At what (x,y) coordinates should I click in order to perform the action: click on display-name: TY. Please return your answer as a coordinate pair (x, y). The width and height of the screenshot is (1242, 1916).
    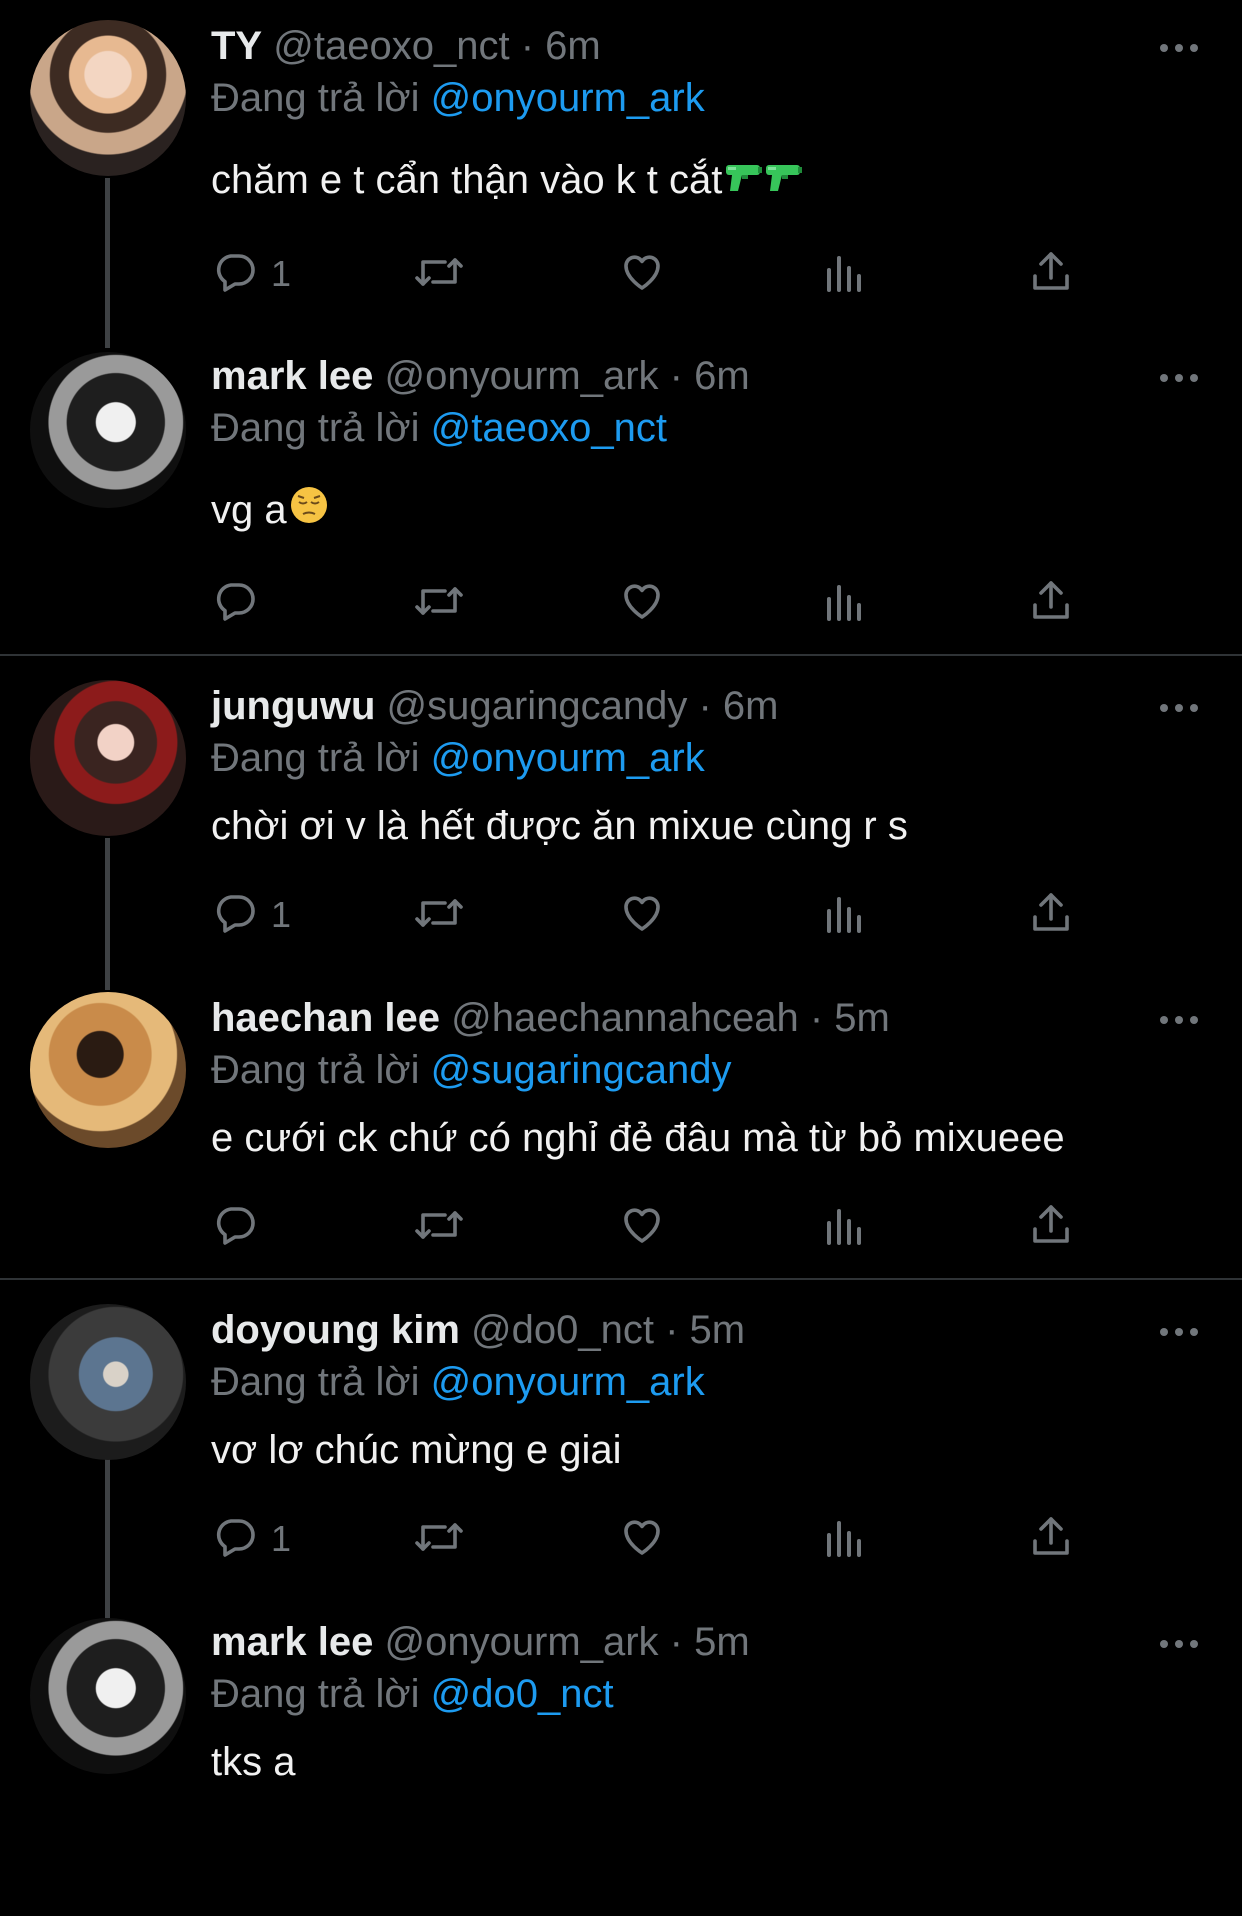
    Looking at the image, I should click on (236, 46).